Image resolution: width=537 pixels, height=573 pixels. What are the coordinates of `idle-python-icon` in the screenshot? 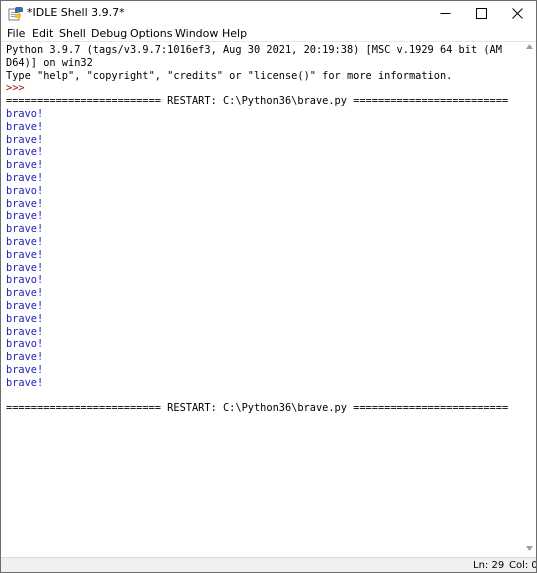 It's located at (16, 14).